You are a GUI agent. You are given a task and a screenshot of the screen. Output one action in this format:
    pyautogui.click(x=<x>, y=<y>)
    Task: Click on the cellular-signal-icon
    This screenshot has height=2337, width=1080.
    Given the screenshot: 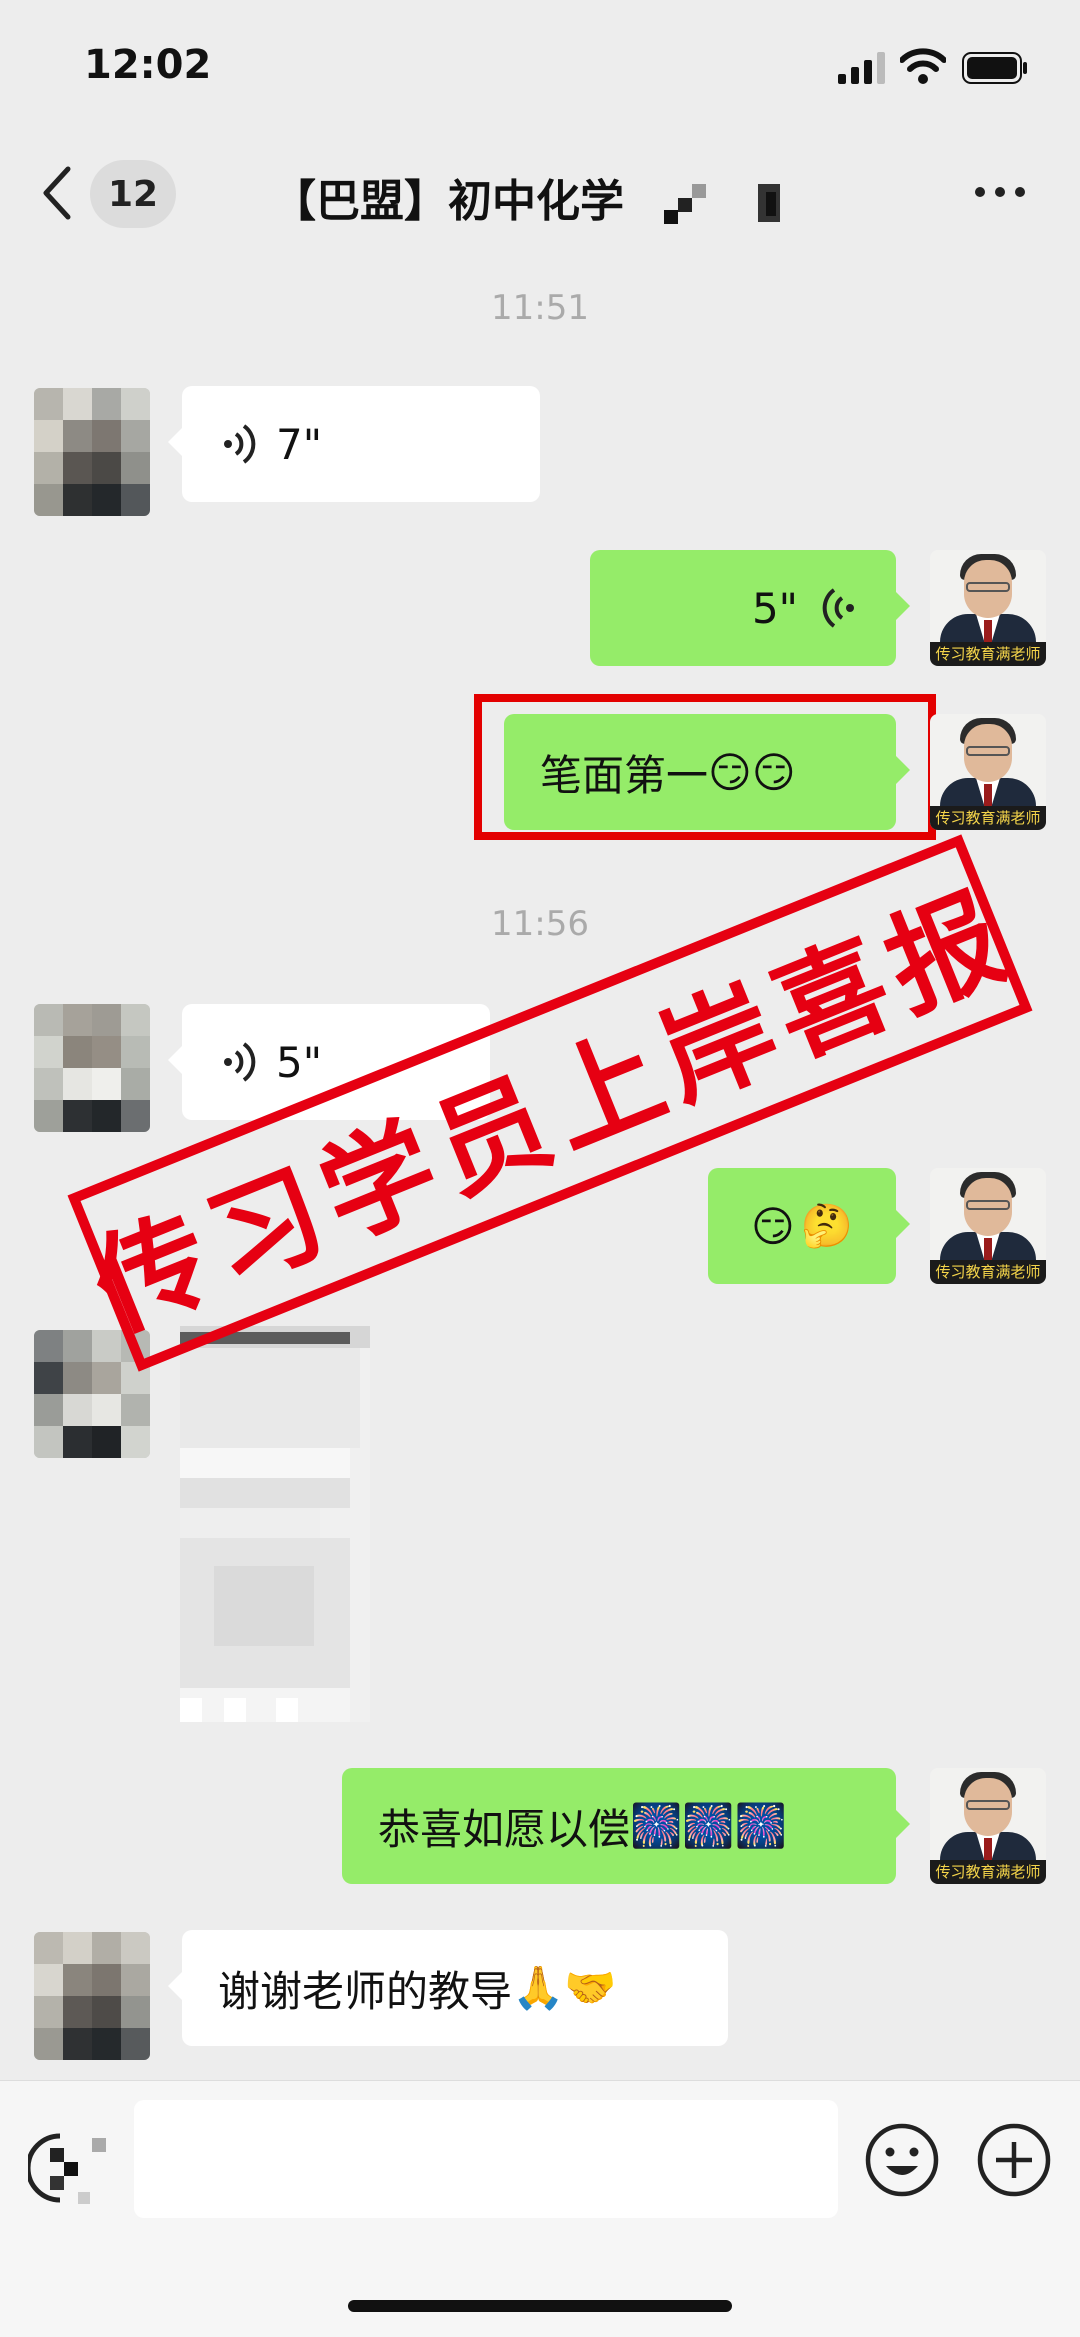 What is the action you would take?
    pyautogui.click(x=861, y=68)
    